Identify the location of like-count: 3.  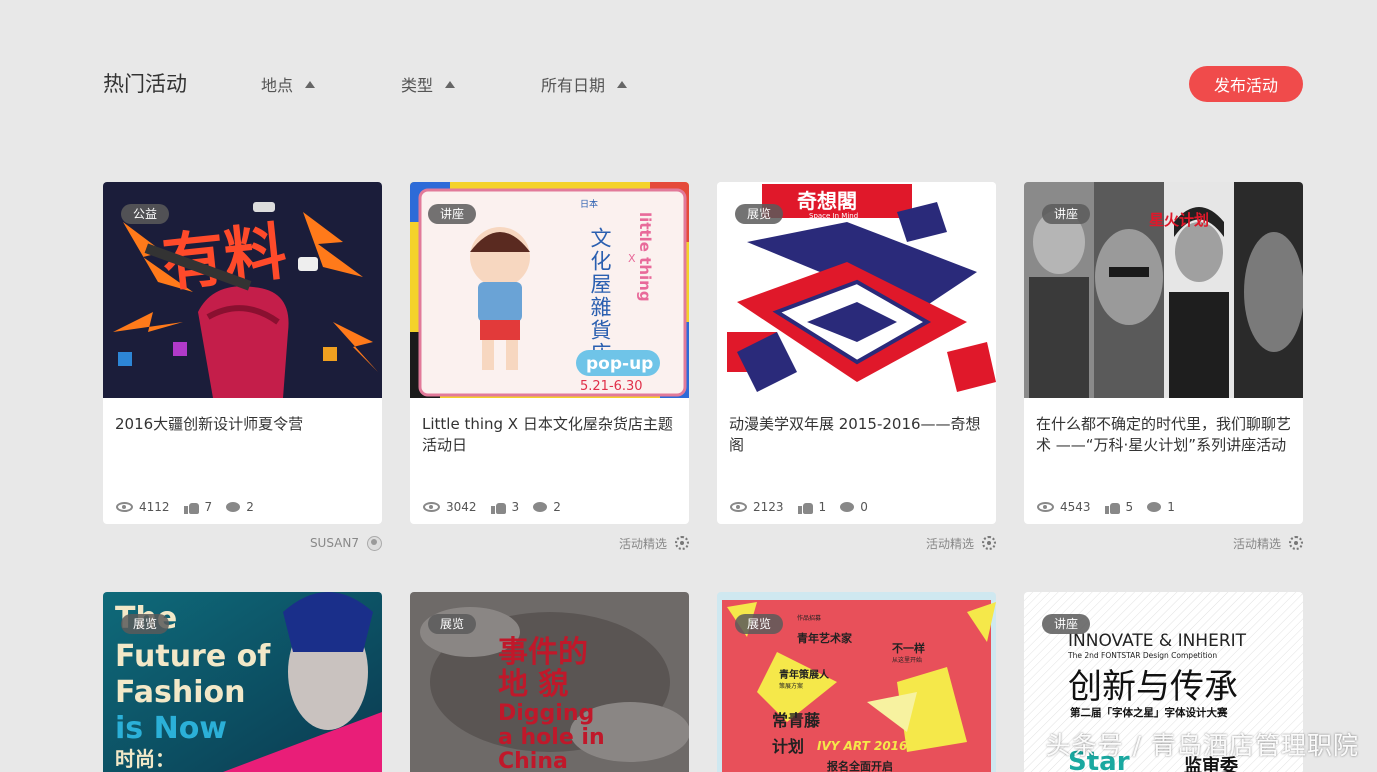
(515, 507).